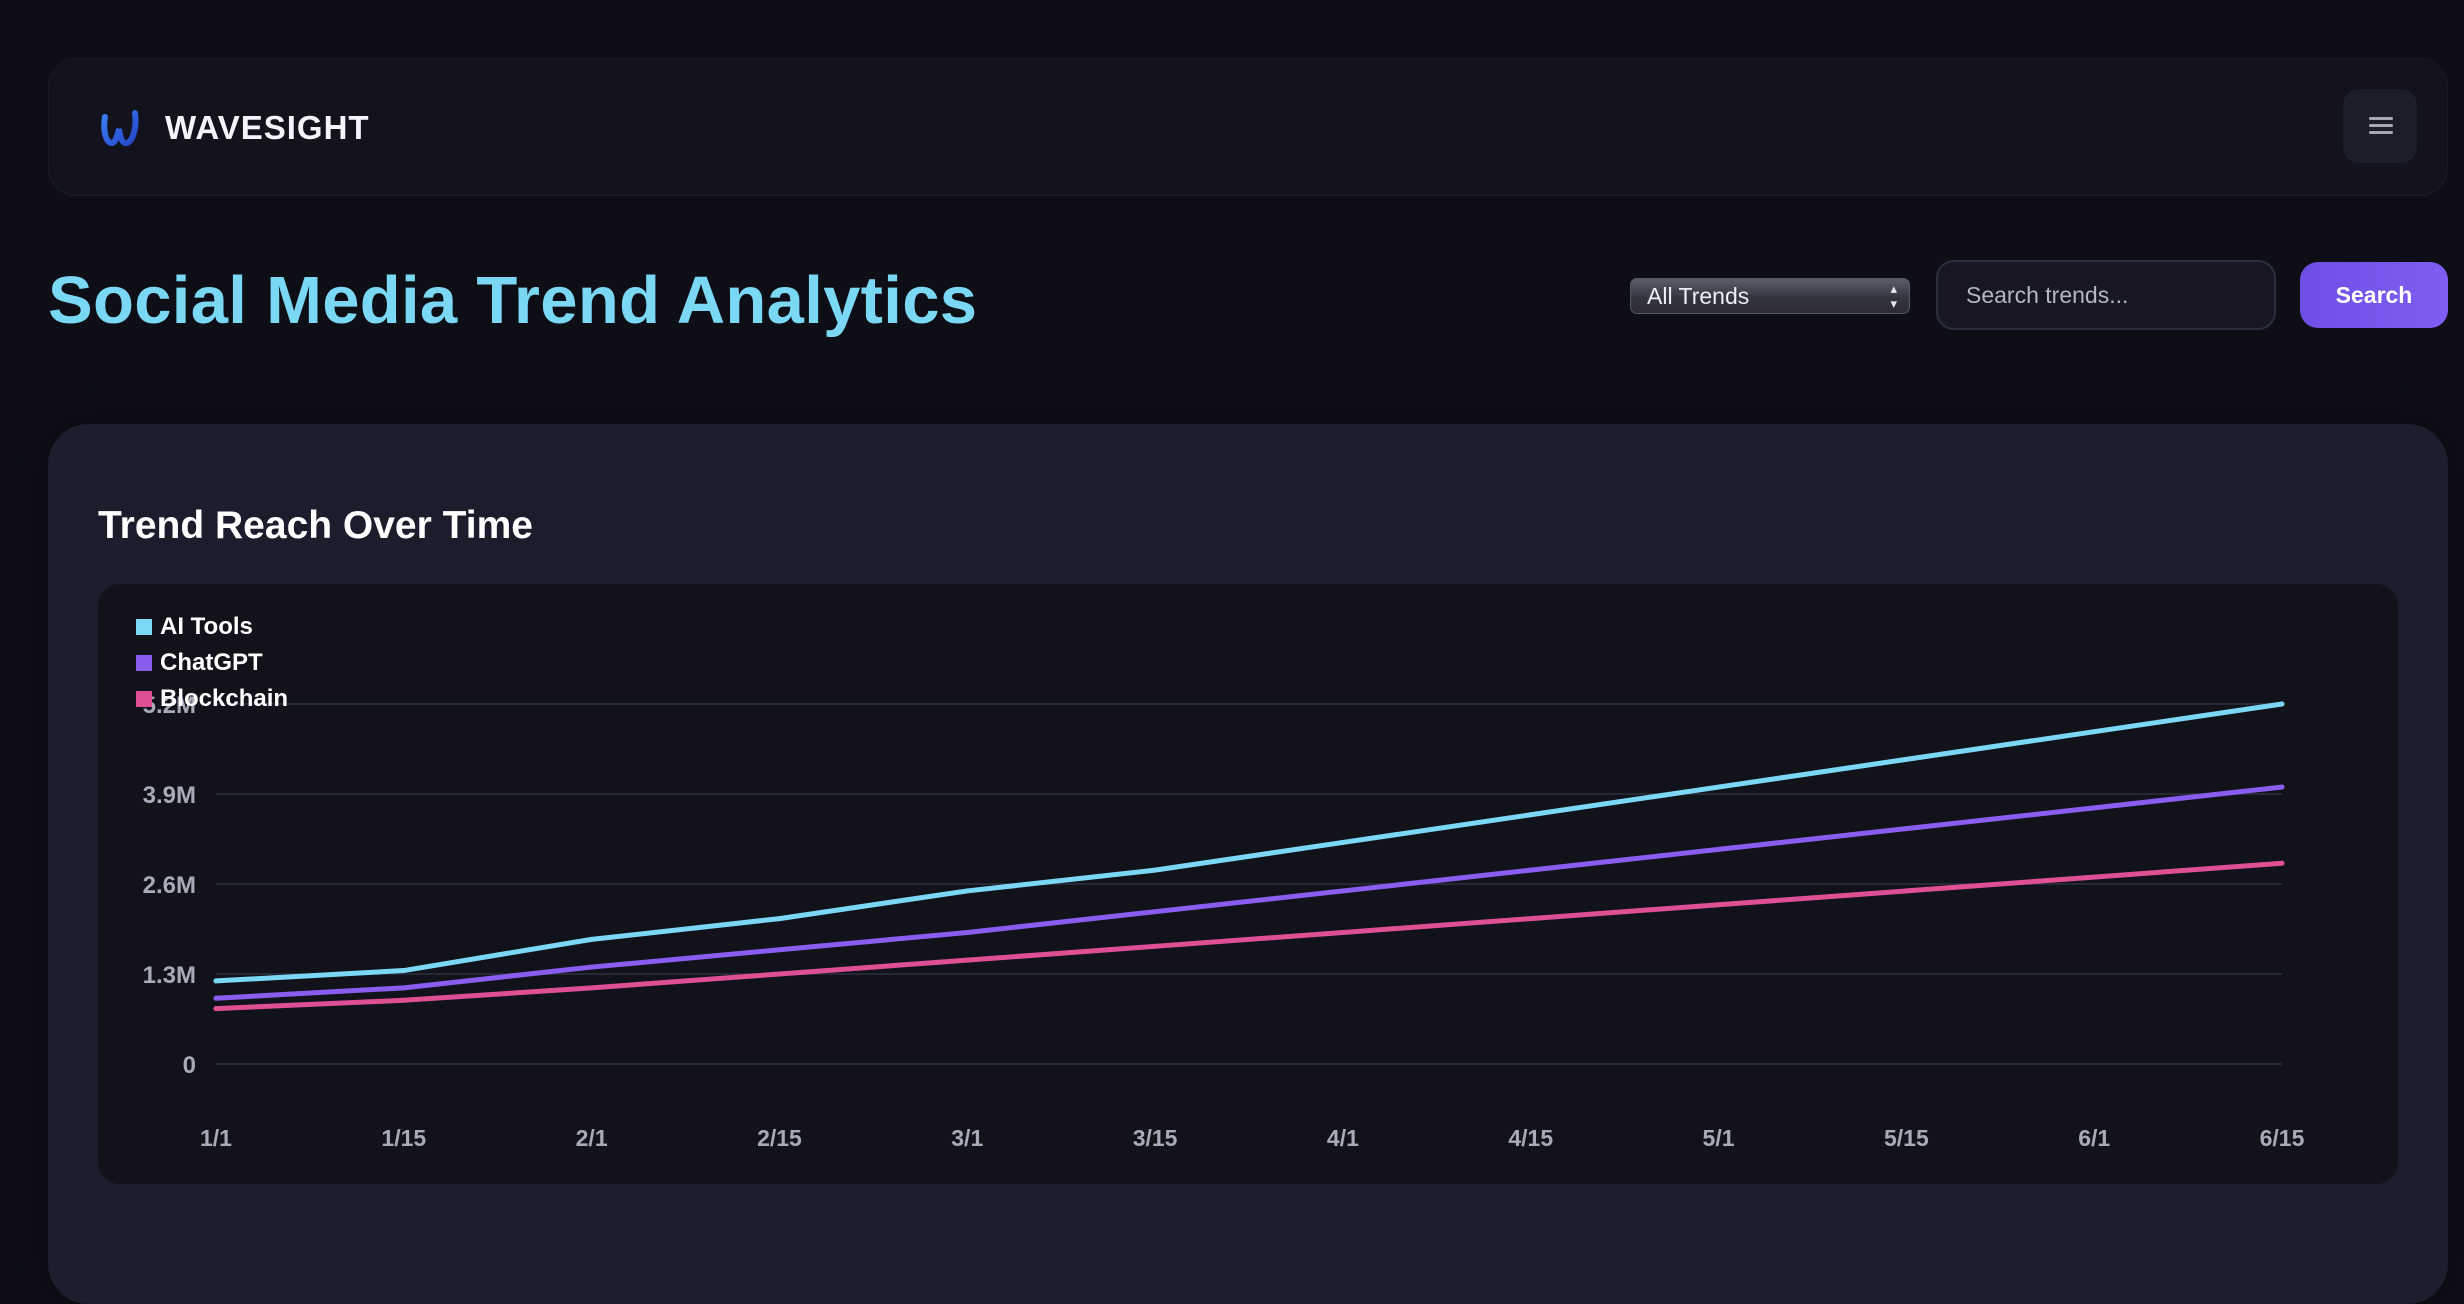 The image size is (2464, 1304). Describe the element at coordinates (1770, 296) in the screenshot. I see `trend-filter-select: All Trends ▴ ▾` at that location.